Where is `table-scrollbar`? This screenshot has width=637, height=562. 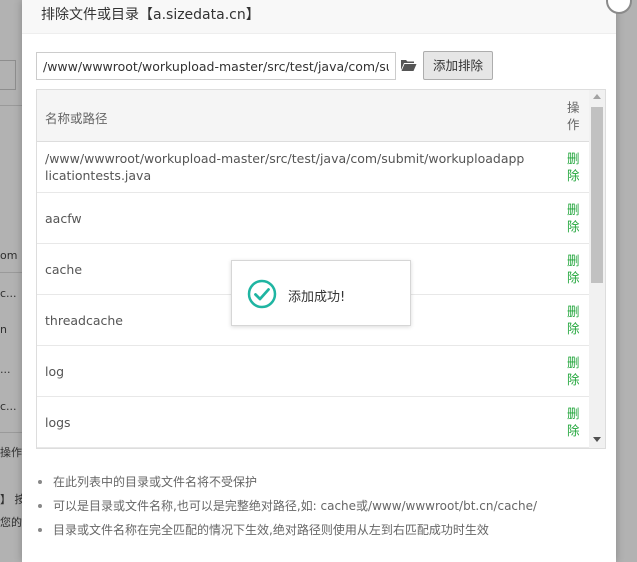 table-scrollbar is located at coordinates (597, 269).